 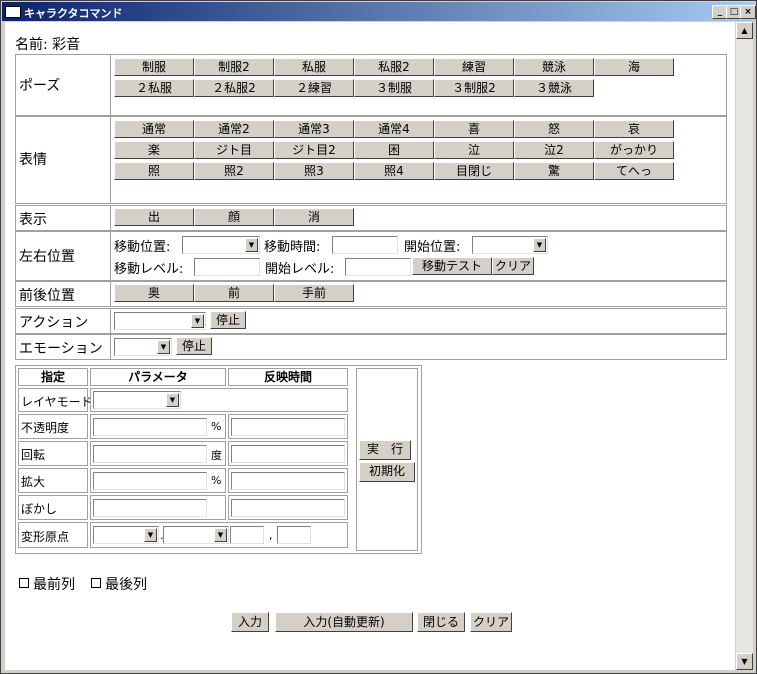 I want to click on blur-time-input, so click(x=288, y=508).